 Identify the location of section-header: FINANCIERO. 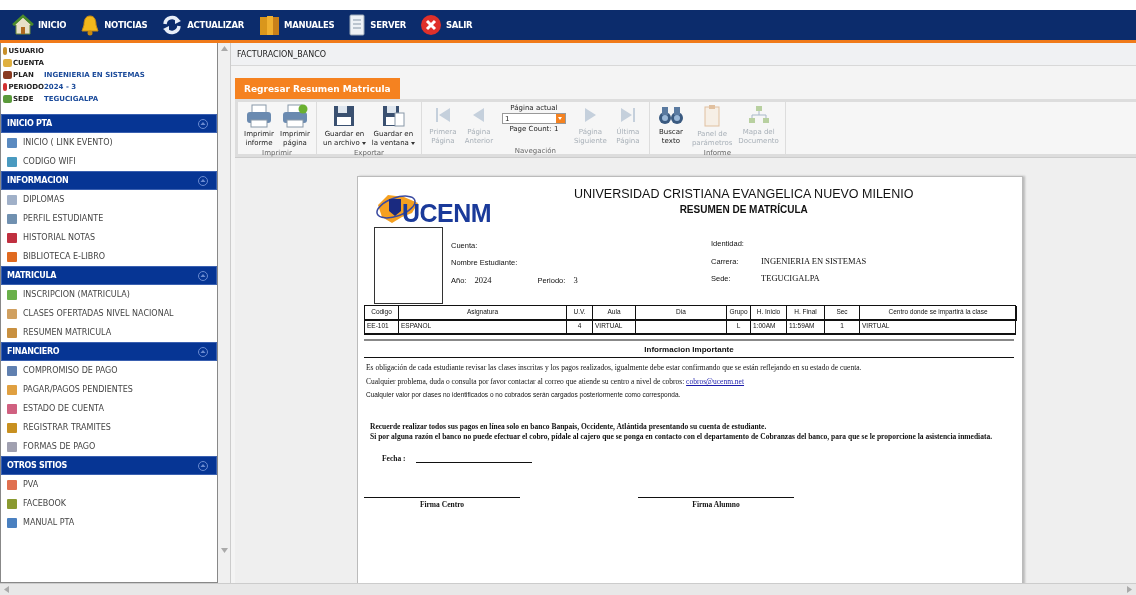
(109, 351).